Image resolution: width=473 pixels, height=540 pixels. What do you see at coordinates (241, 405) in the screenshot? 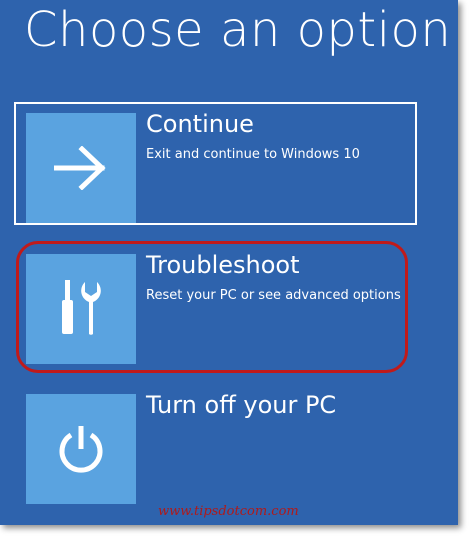
I see `turn-off-option-title: Turn off your PC` at bounding box center [241, 405].